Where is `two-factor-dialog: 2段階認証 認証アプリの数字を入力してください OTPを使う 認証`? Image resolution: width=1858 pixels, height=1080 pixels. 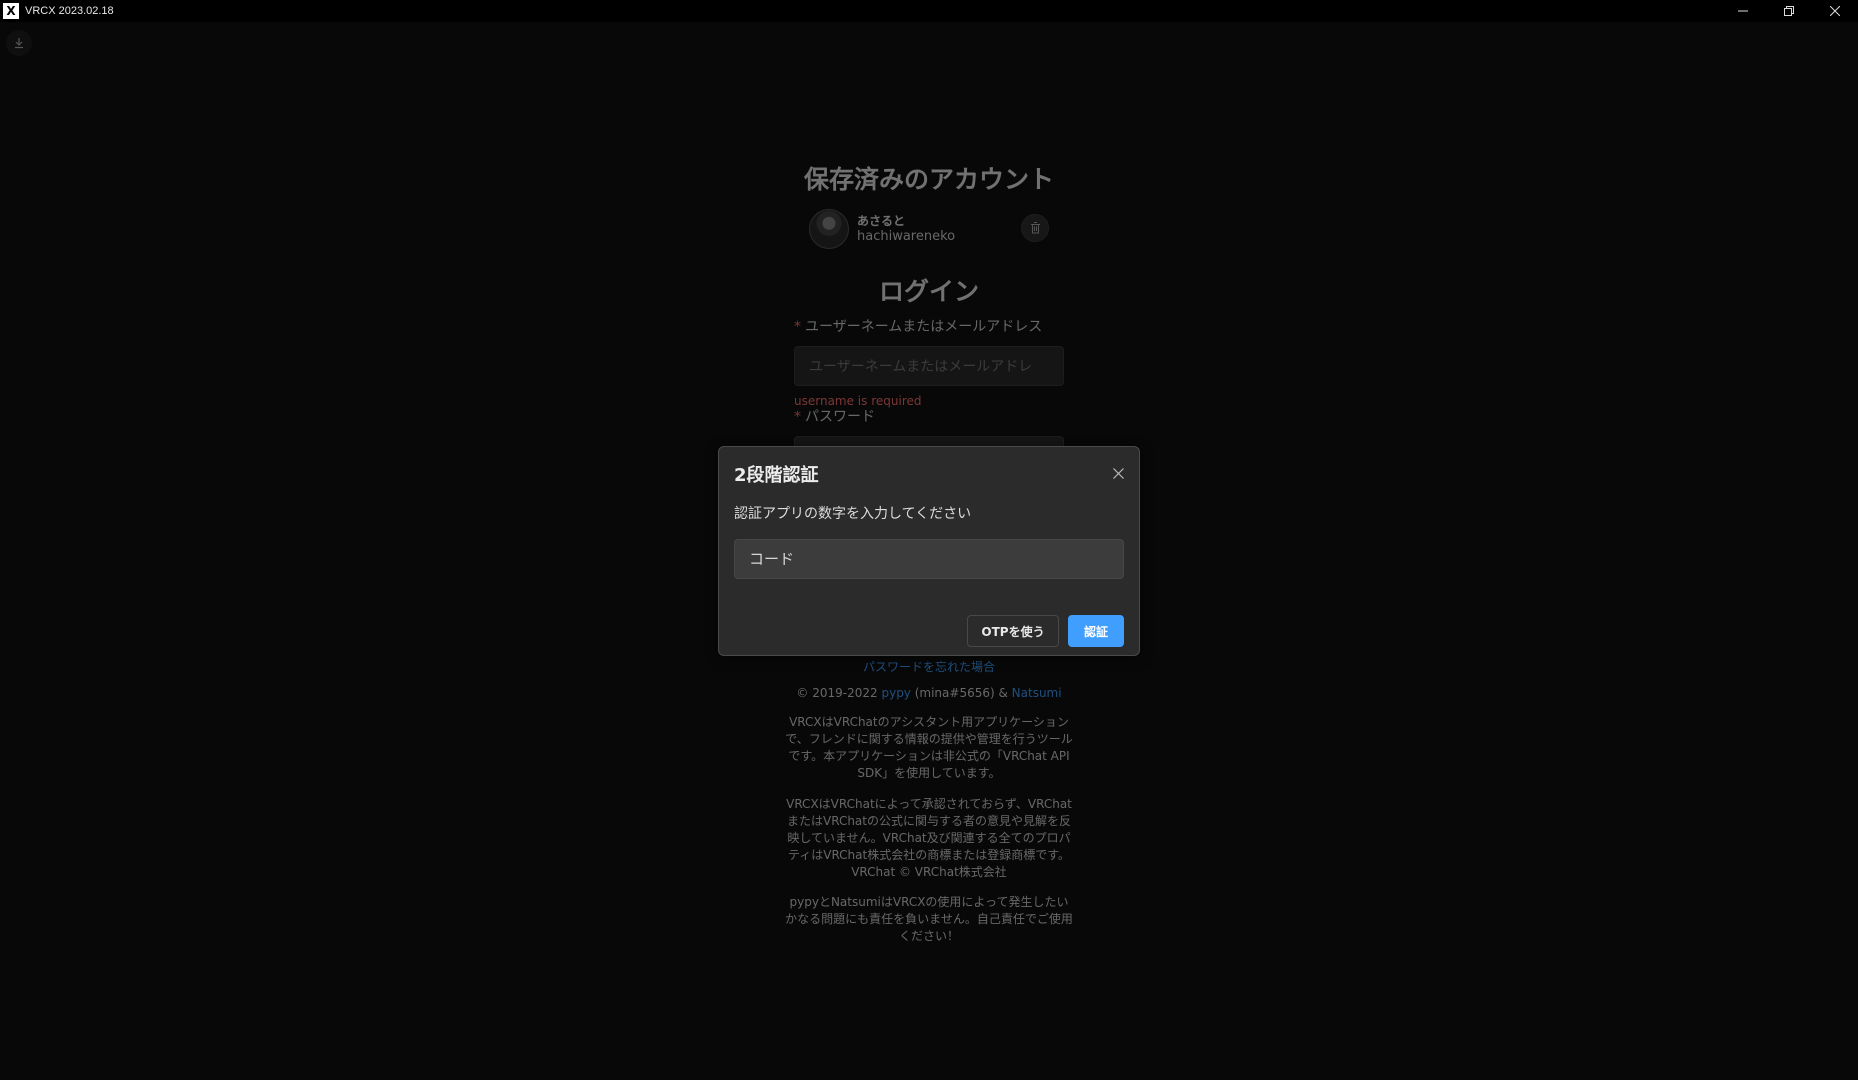 two-factor-dialog: 2段階認証 認証アプリの数字を入力してください OTPを使う 認証 is located at coordinates (929, 551).